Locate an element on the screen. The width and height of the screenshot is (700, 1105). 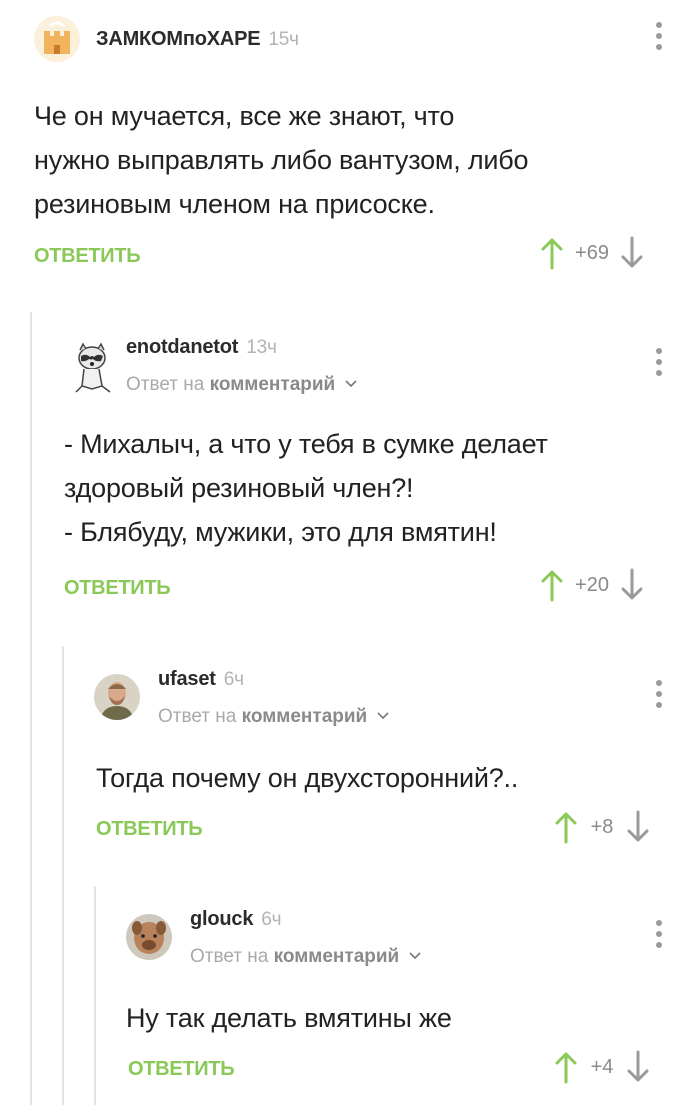
username-text: ufaset is located at coordinates (187, 679).